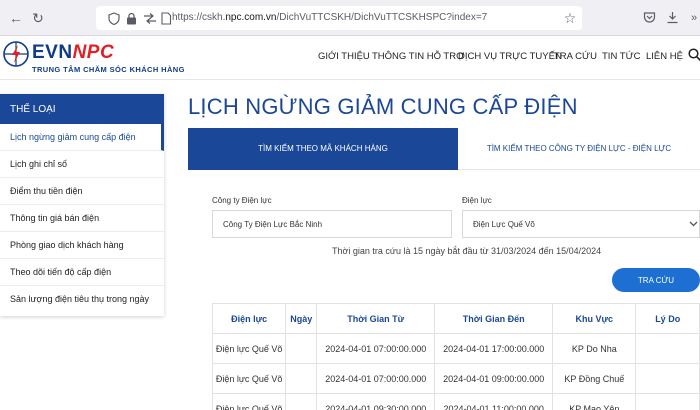 This screenshot has width=700, height=410. I want to click on search-icon, so click(694, 55).